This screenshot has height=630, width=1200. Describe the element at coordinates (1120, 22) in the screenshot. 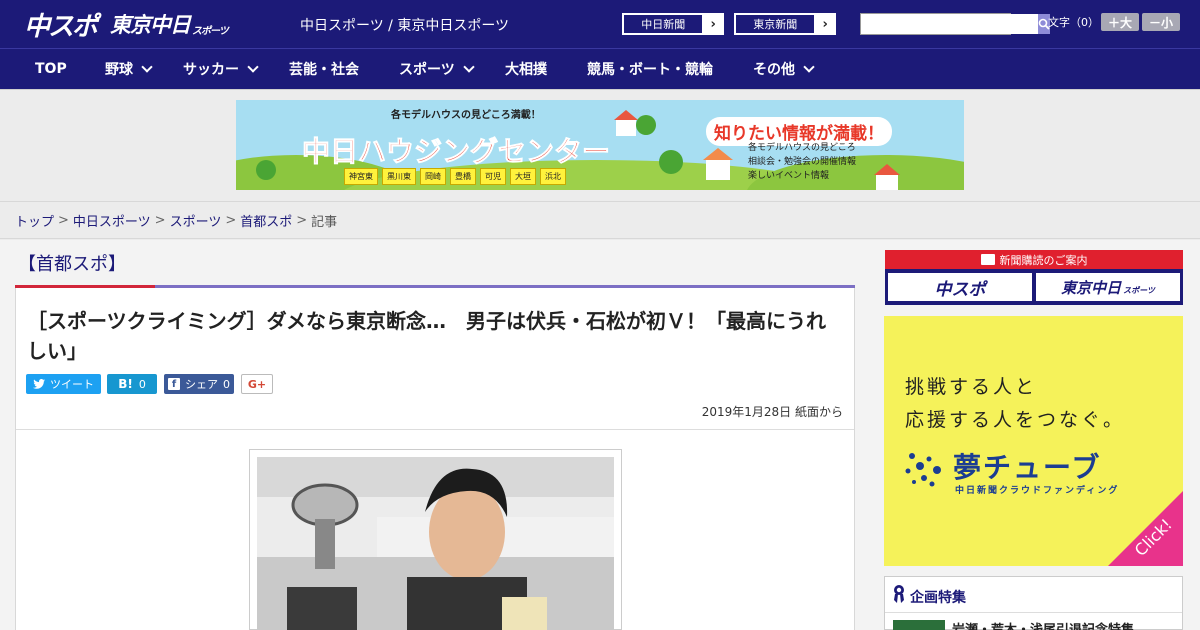

I see `text-size-increase-button: ＋大` at that location.